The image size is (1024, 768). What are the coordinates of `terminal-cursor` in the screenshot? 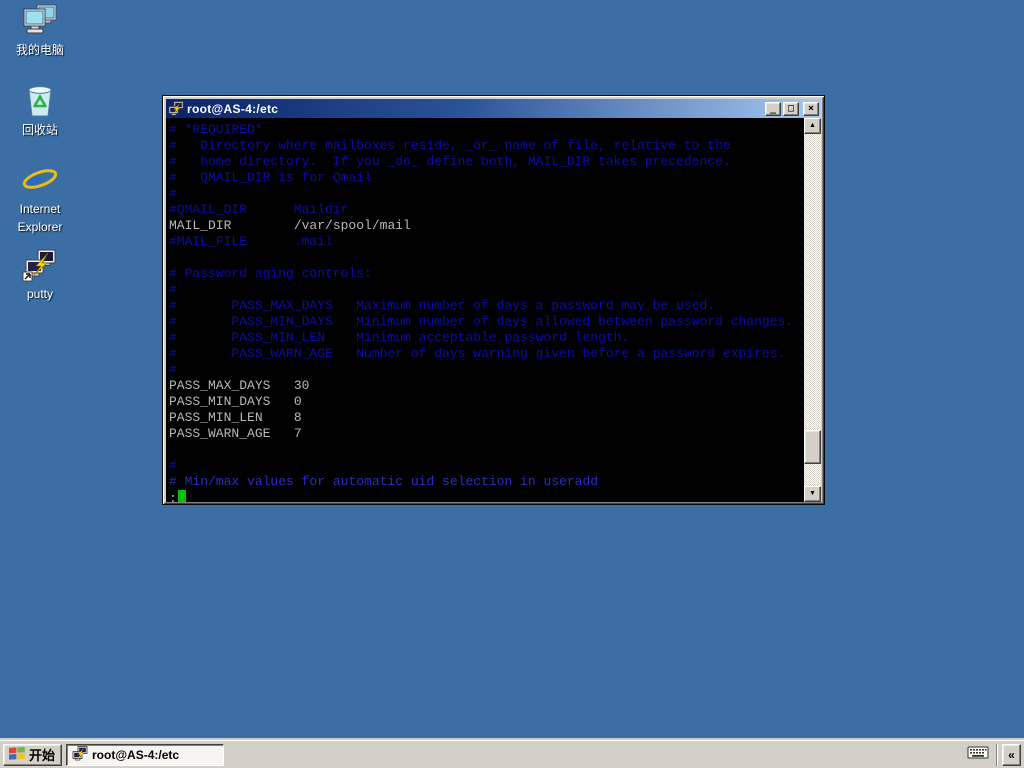 It's located at (181, 496).